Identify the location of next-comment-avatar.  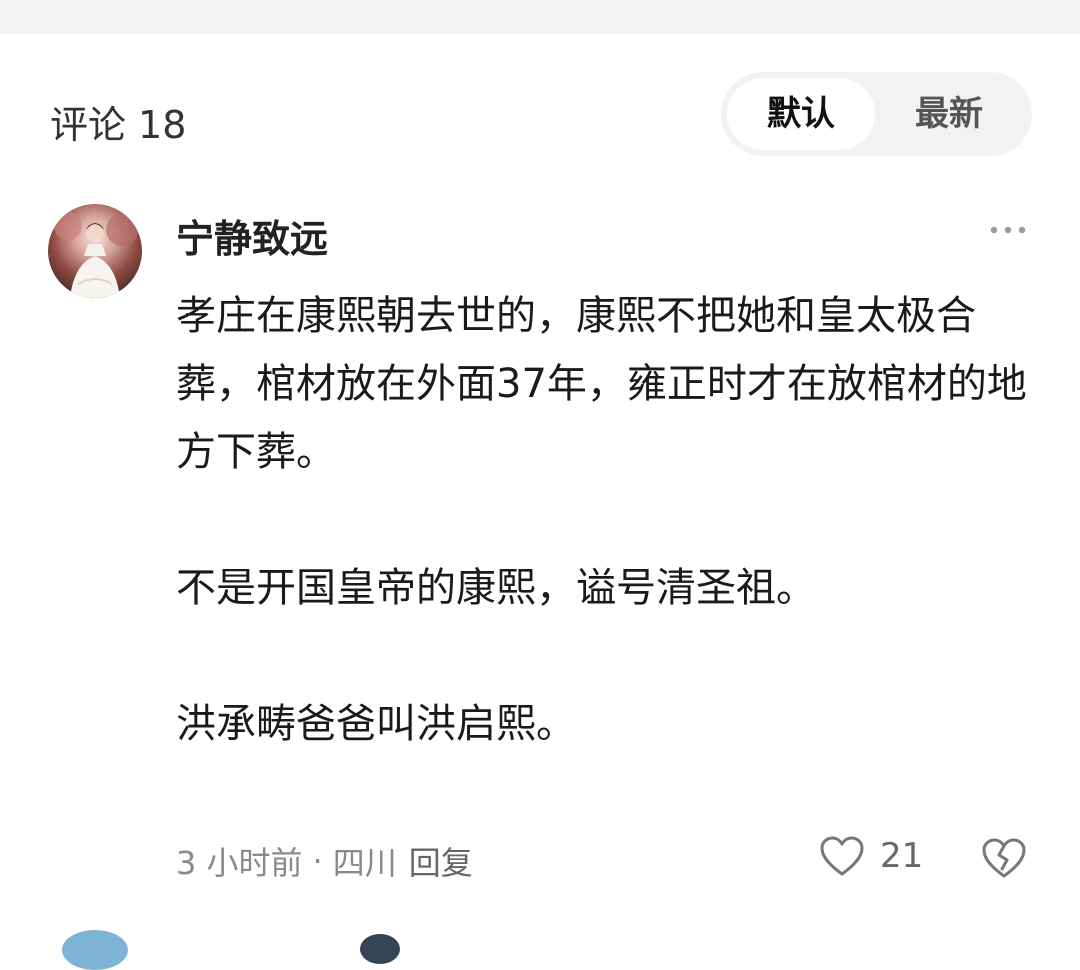
(95, 950).